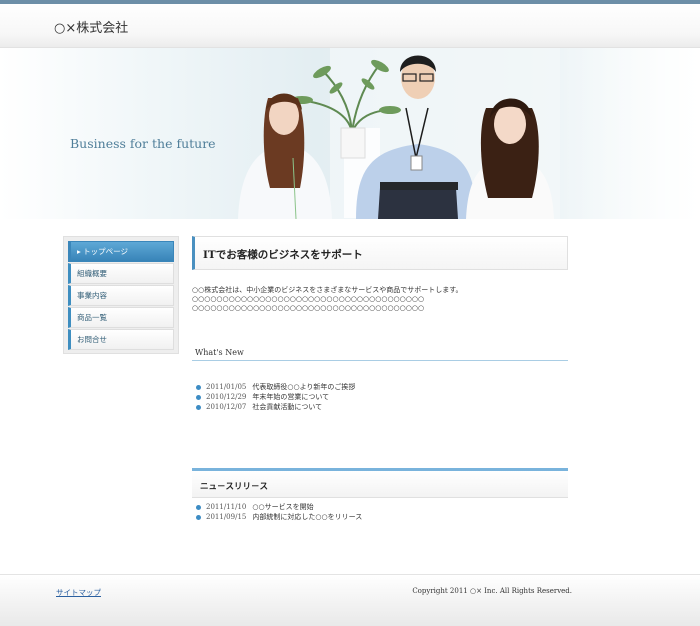 The width and height of the screenshot is (700, 626). What do you see at coordinates (381, 517) in the screenshot?
I see `list-item: 2011/09/15 内部統制に対応した○○をリリース` at bounding box center [381, 517].